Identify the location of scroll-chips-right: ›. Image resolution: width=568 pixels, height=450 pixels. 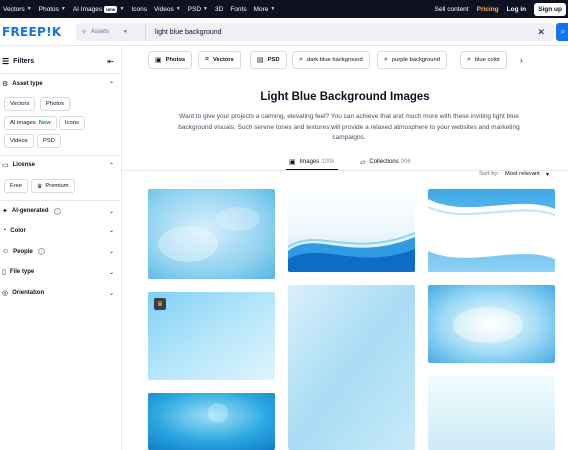
(521, 60).